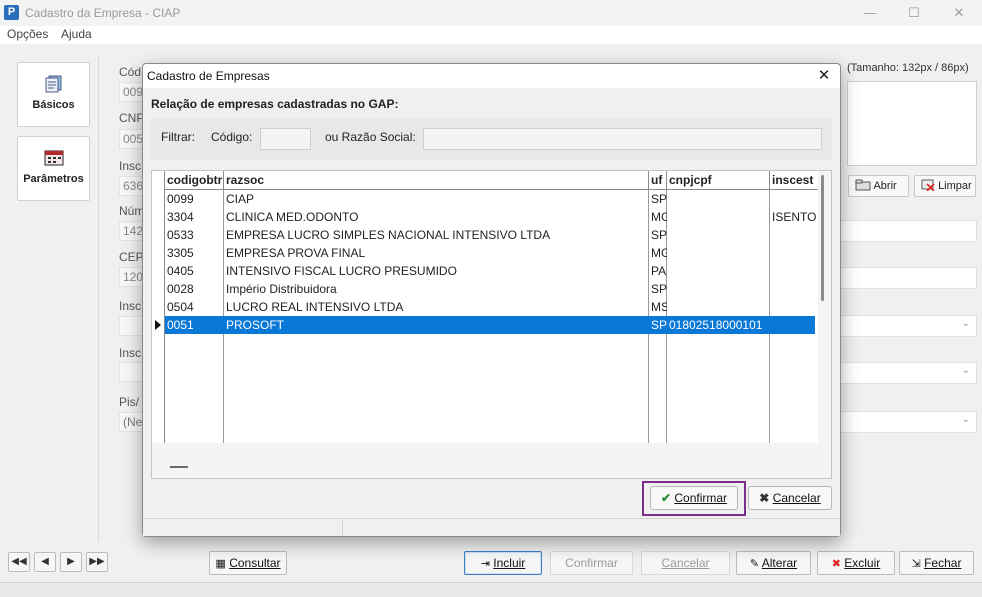 The height and width of the screenshot is (597, 982). Describe the element at coordinates (19, 562) in the screenshot. I see `first-record-button: ◀◀` at that location.